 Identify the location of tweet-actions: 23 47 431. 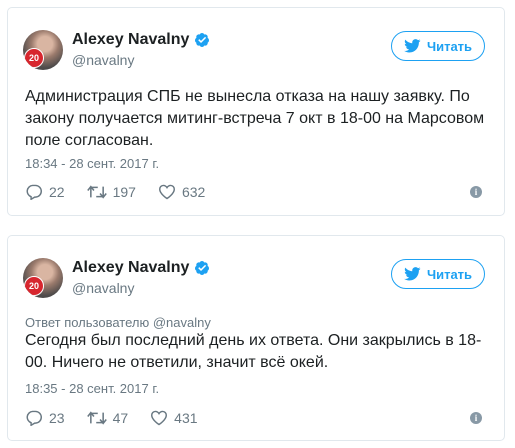
(122, 418).